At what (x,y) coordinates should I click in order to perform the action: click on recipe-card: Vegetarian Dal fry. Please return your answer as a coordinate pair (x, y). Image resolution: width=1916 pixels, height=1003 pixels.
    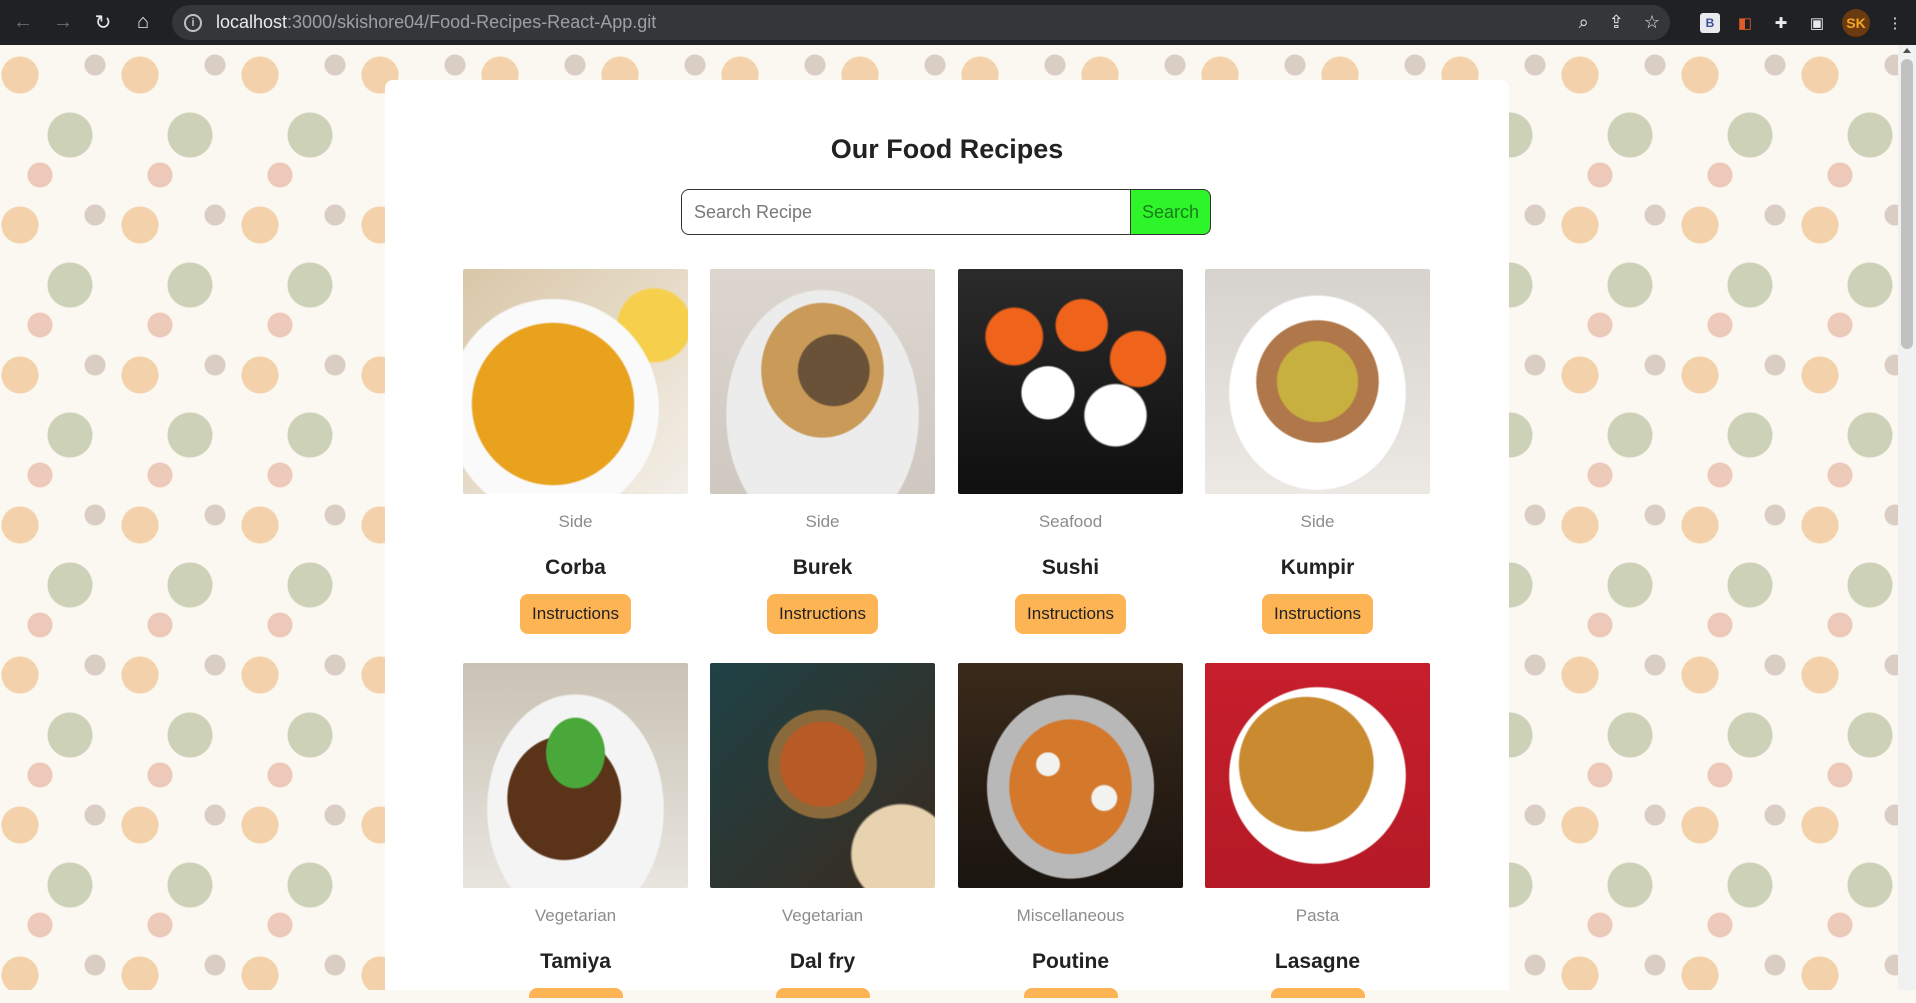
    Looking at the image, I should click on (822, 833).